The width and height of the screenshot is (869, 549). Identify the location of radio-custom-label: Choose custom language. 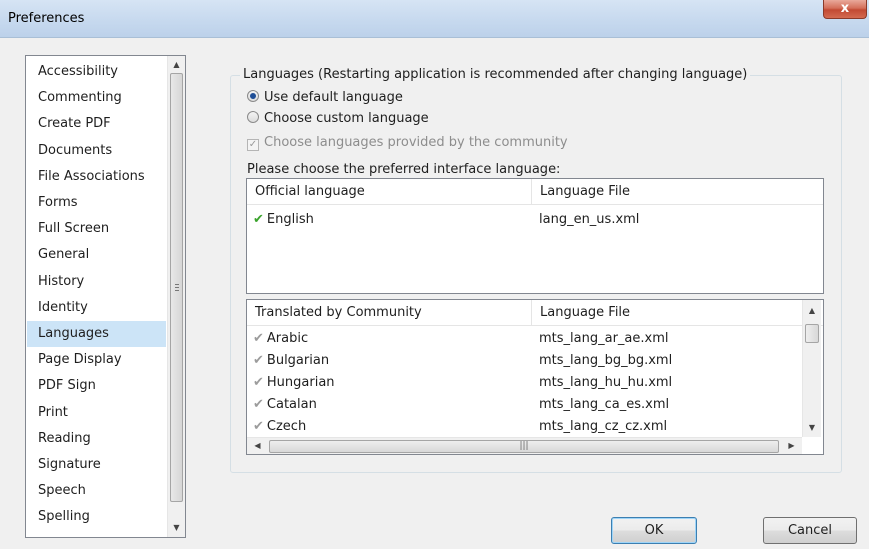
(346, 118).